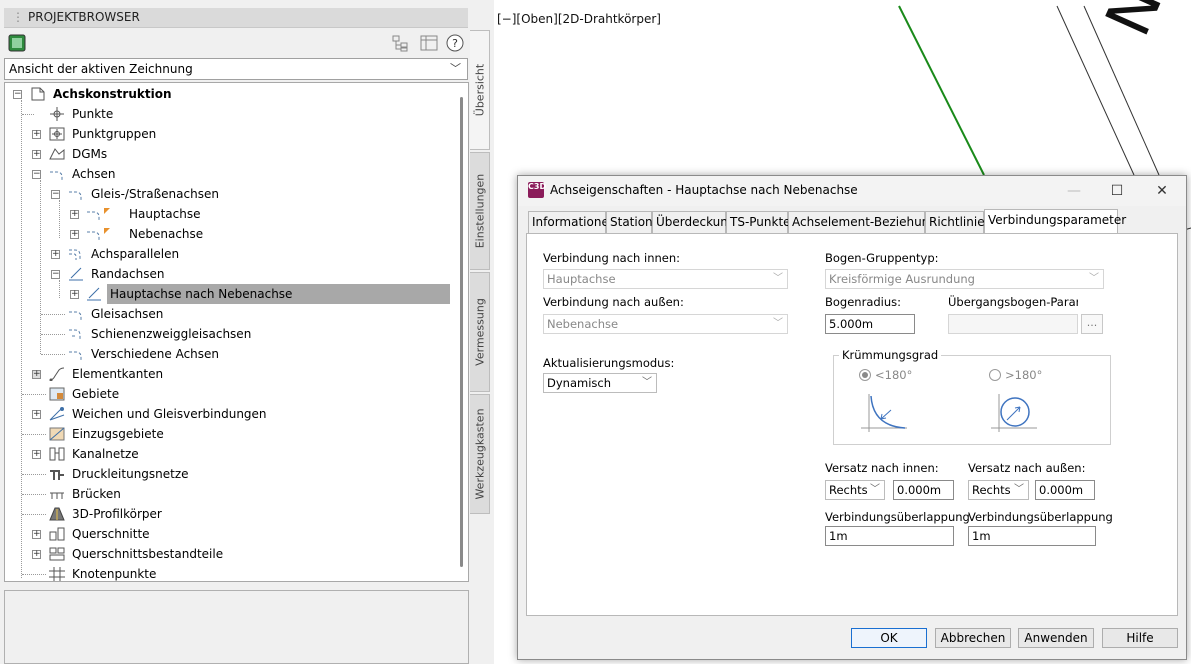 The height and width of the screenshot is (664, 1191). Describe the element at coordinates (236, 18) in the screenshot. I see `panel-title-bar: ⋮ PROJEKTBROWSER` at that location.